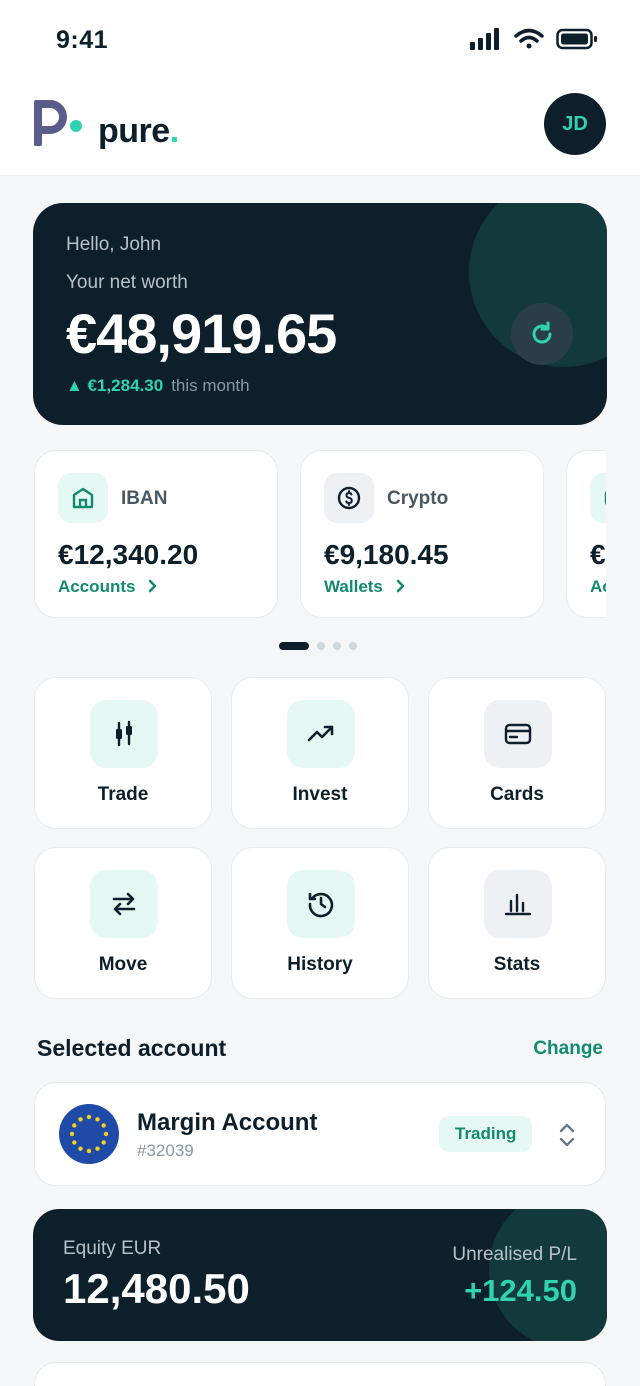  Describe the element at coordinates (567, 1135) in the screenshot. I see `chevron-up-down-icon` at that location.